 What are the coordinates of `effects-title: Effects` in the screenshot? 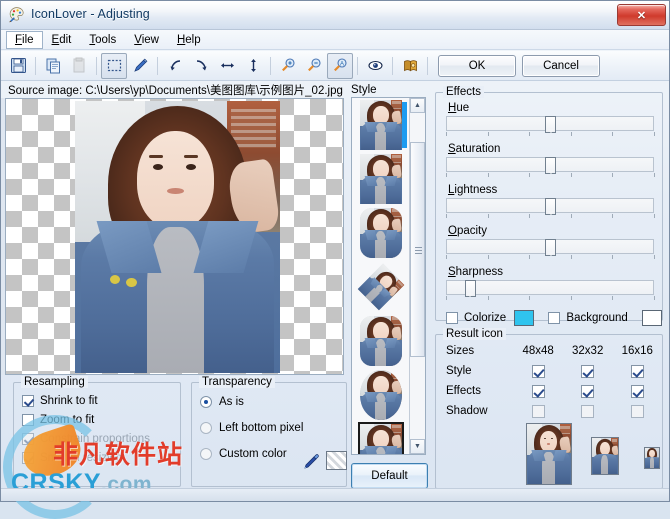 It's located at (463, 92).